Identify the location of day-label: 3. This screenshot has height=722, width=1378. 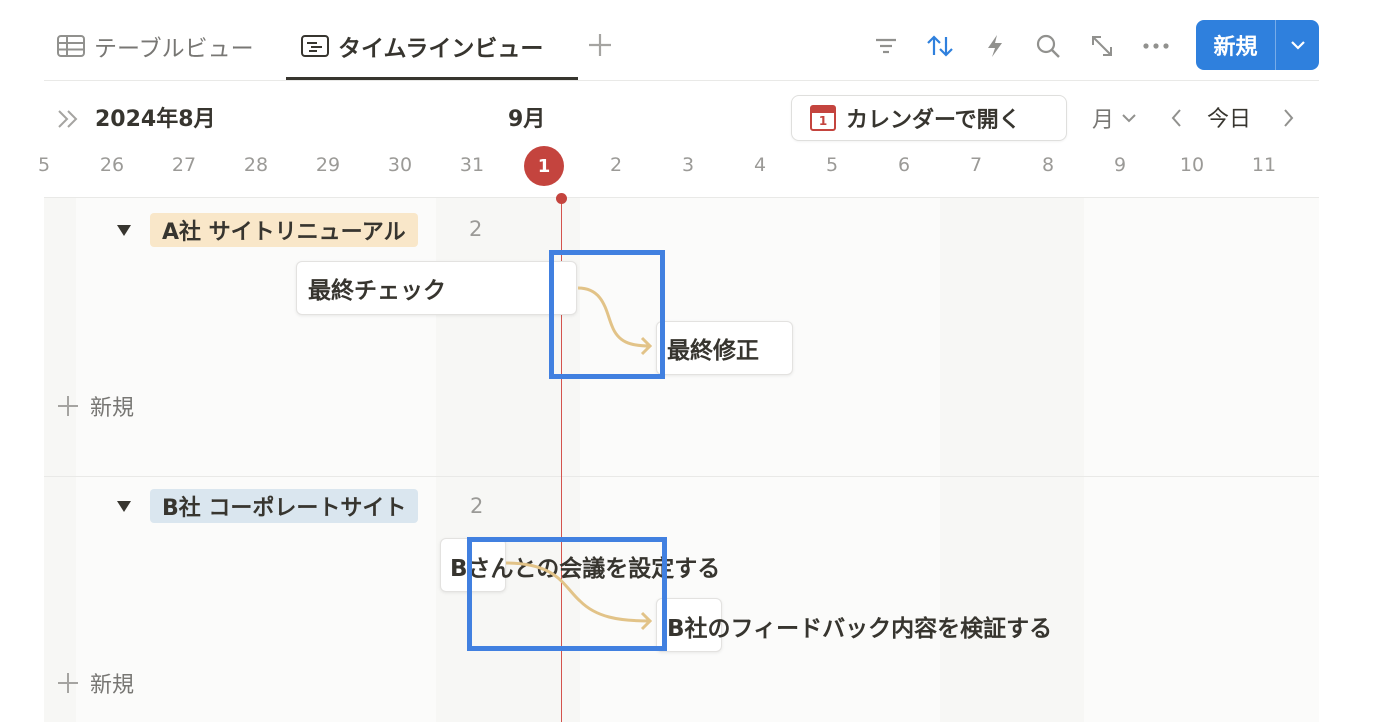
(688, 165).